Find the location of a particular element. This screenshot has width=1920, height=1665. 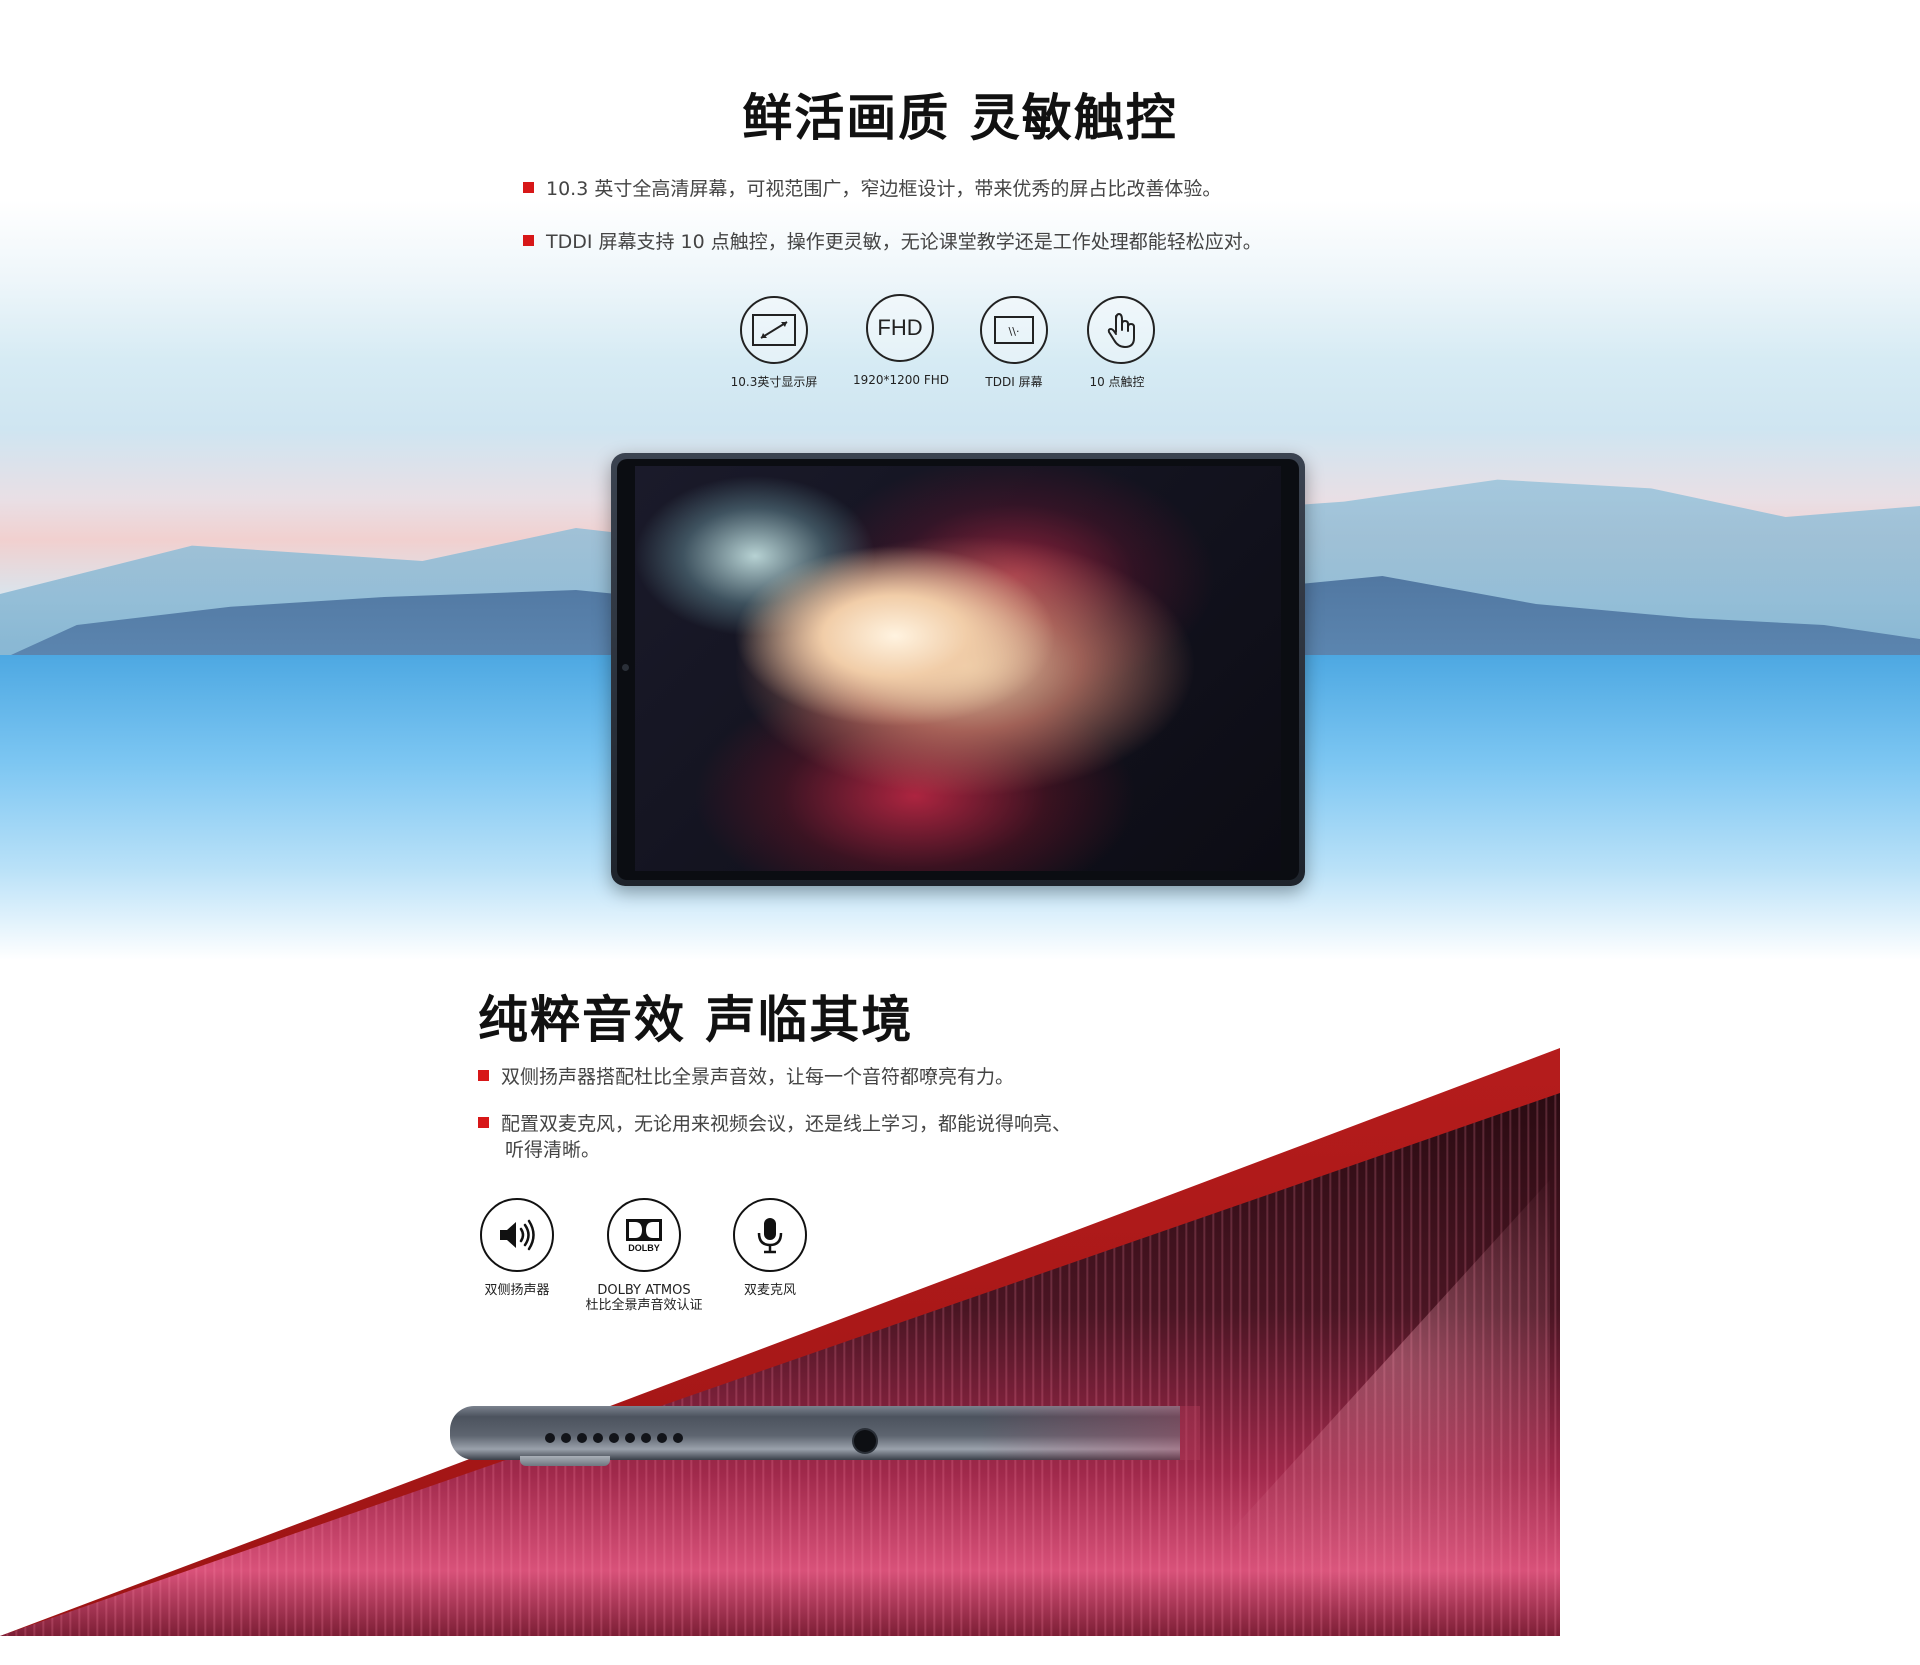

tablet-screen-artwork is located at coordinates (958, 668).